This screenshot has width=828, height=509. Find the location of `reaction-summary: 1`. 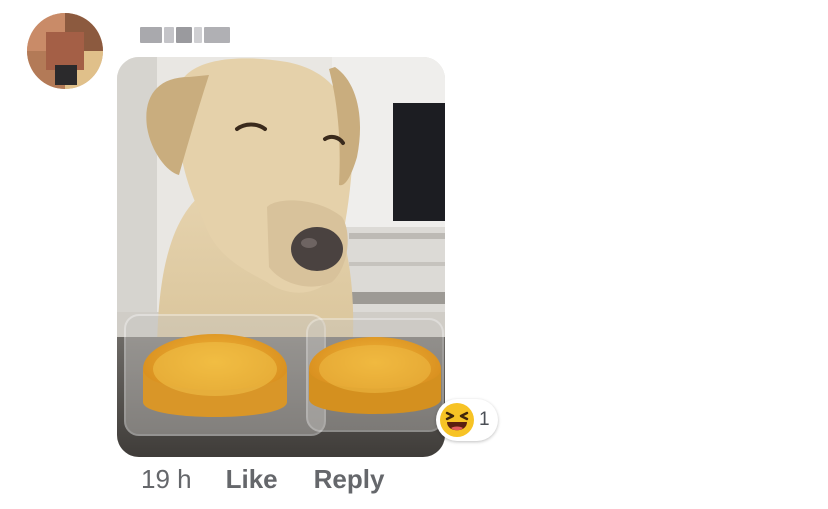

reaction-summary: 1 is located at coordinates (467, 420).